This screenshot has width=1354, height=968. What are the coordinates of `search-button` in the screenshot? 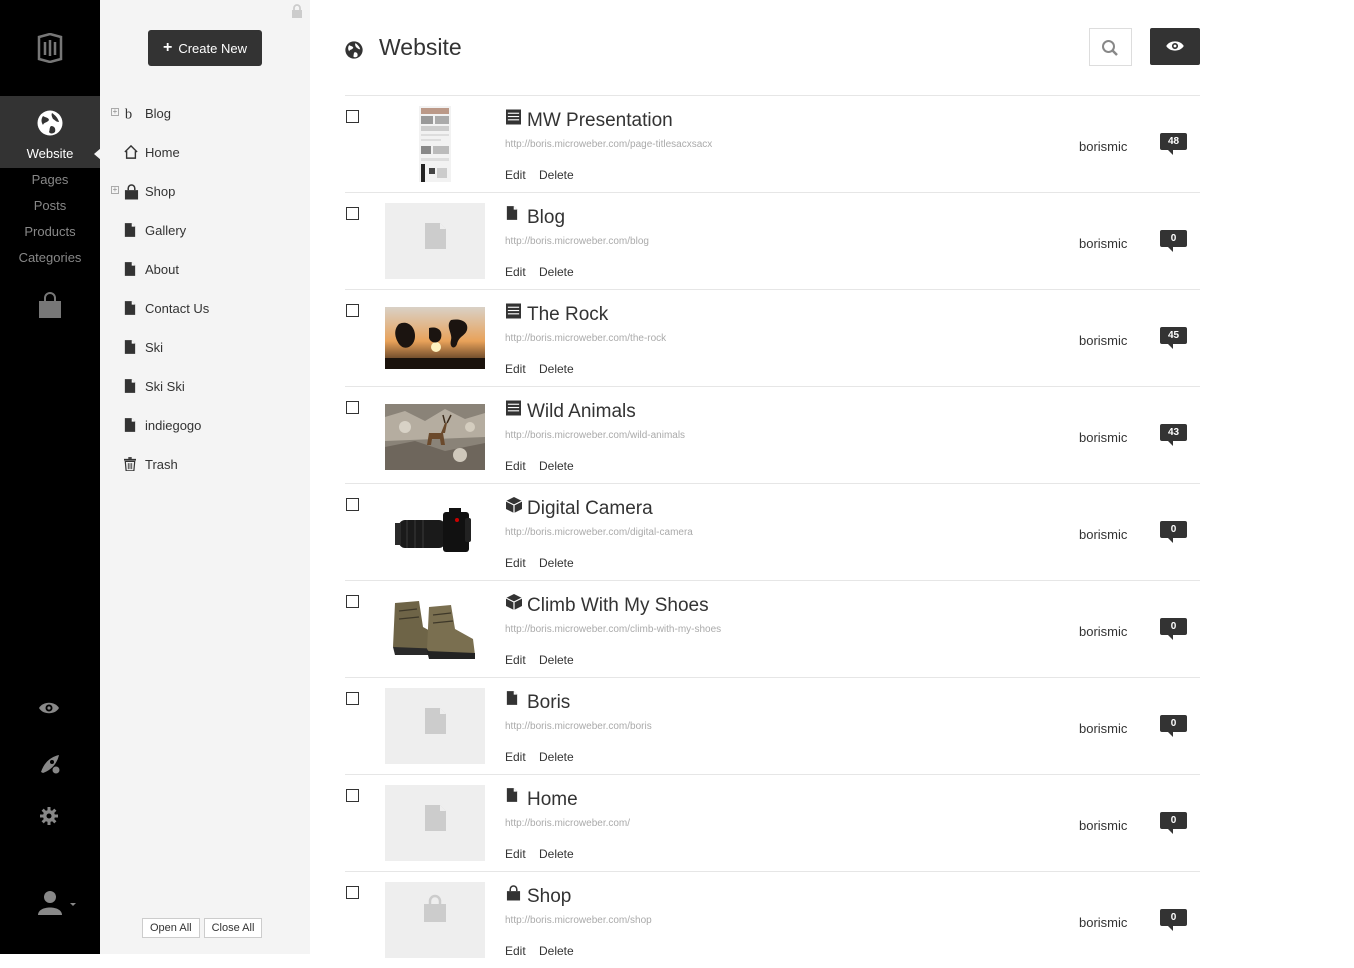 It's located at (1110, 47).